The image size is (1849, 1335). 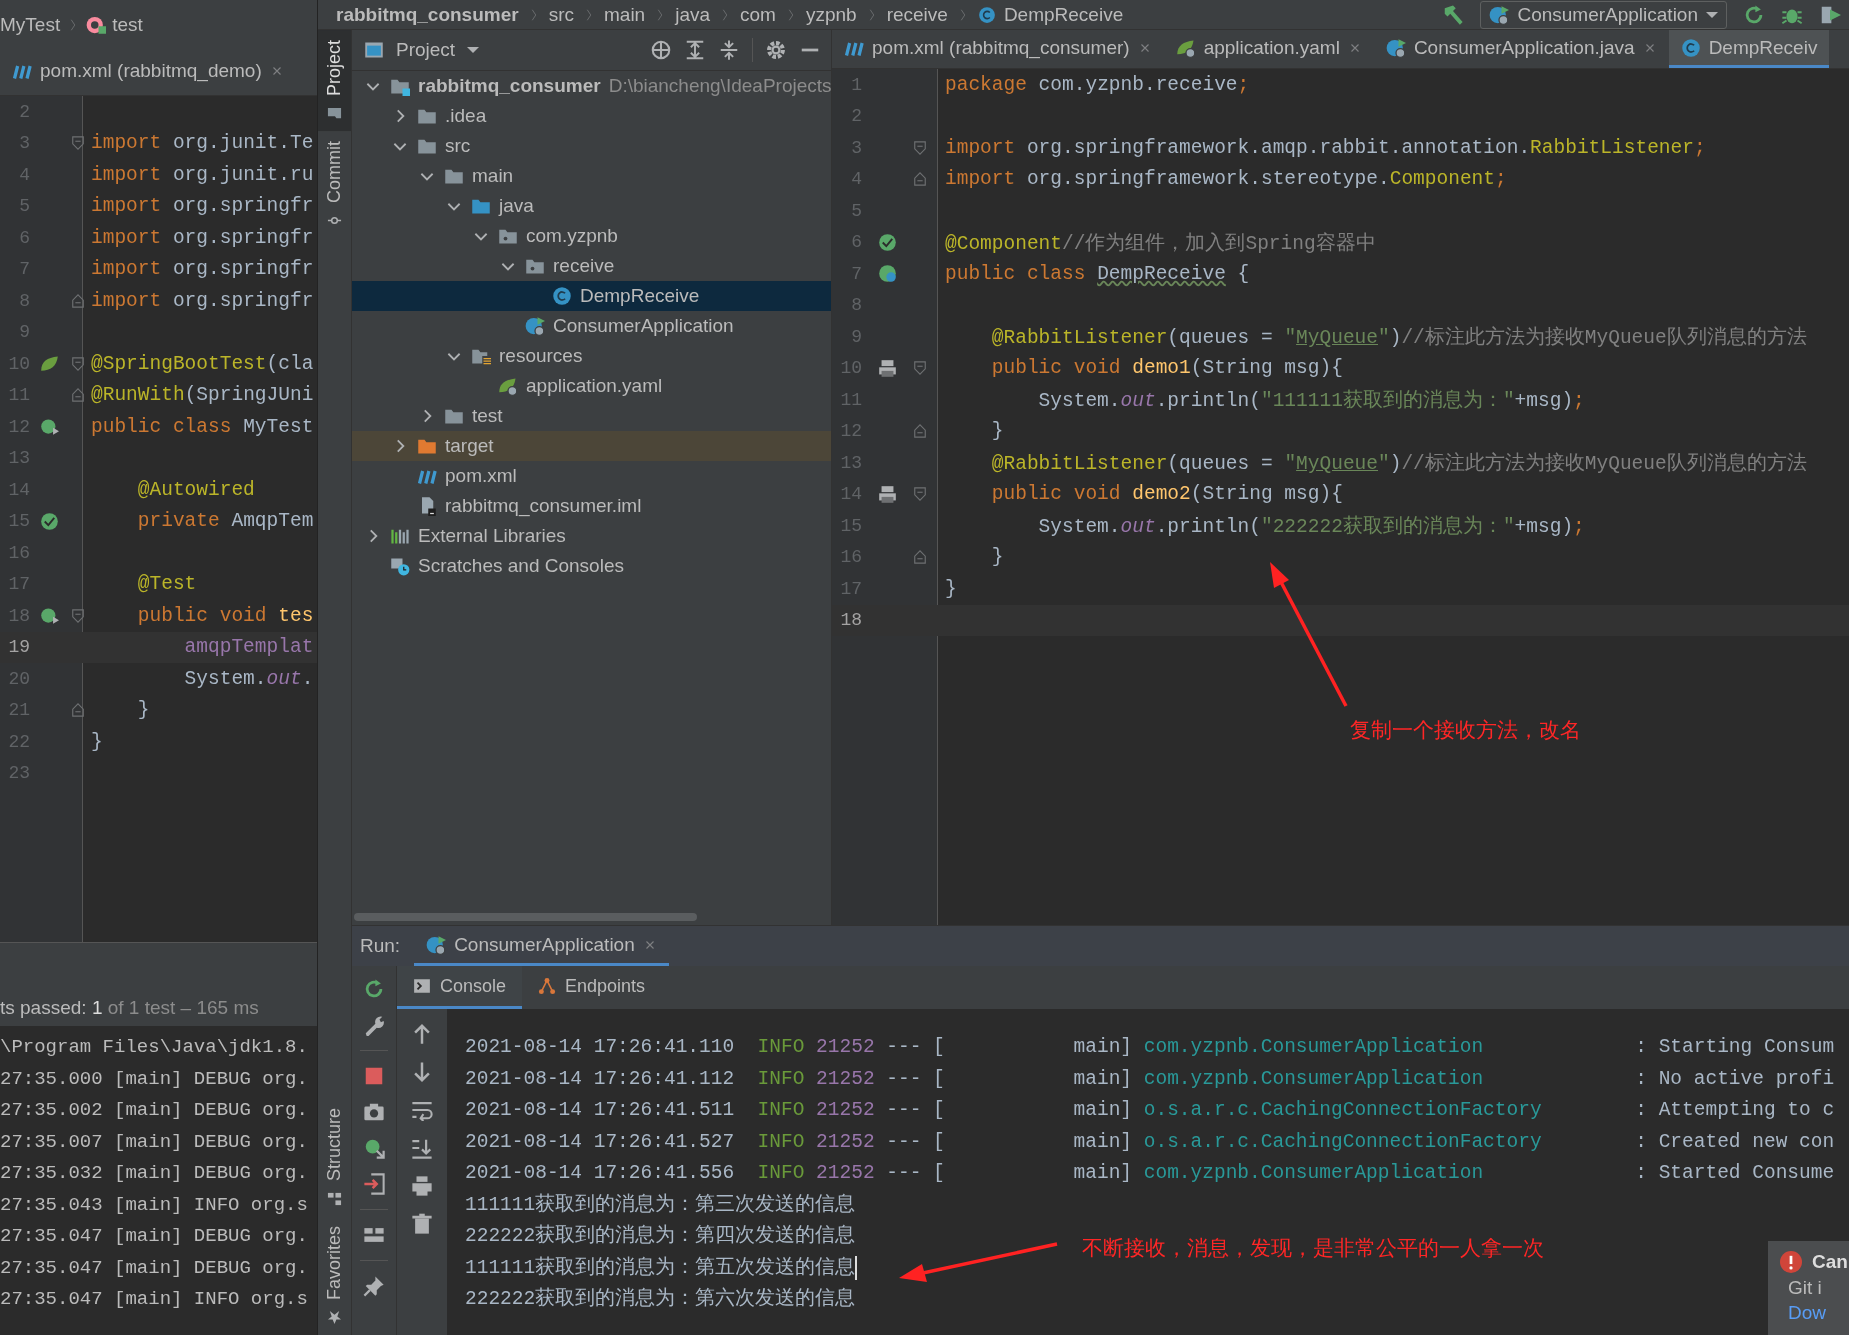 What do you see at coordinates (1603, 14) in the screenshot?
I see `run-configuration-dropdown: ConsumerApplication` at bounding box center [1603, 14].